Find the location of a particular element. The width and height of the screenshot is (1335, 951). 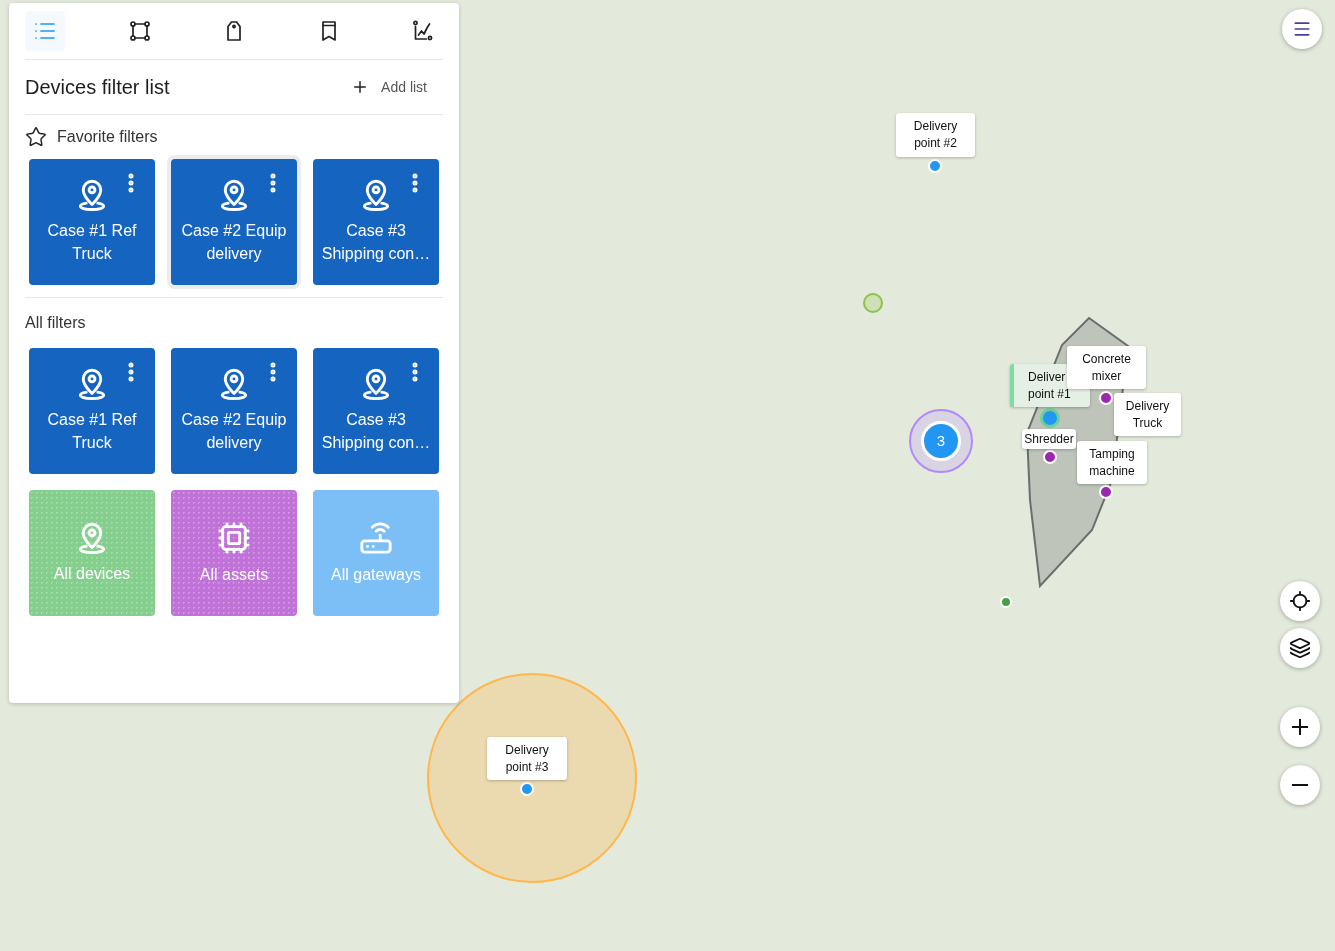

chip-icon is located at coordinates (234, 537).